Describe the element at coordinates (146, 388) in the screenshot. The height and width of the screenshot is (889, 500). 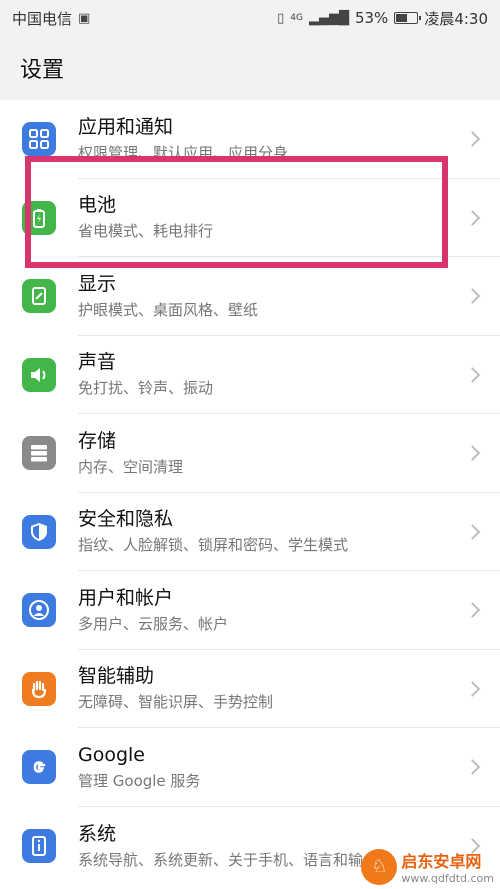
I see `settings-item-subtitle: 免打扰、铃声、振动` at that location.